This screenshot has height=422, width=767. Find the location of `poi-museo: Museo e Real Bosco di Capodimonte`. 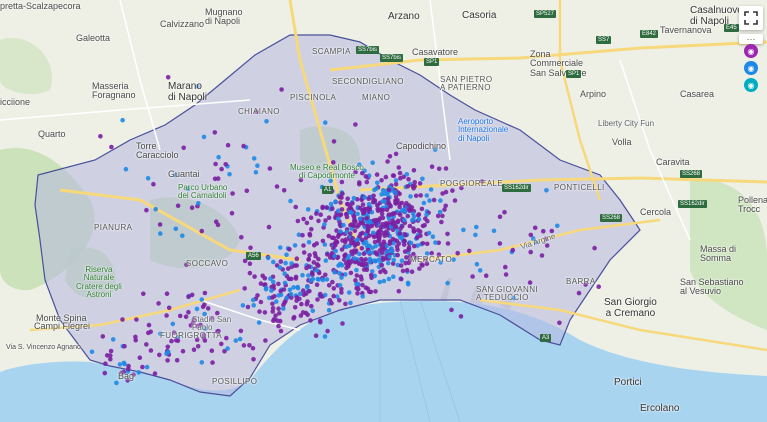

poi-museo: Museo e Real Bosco di Capodimonte is located at coordinates (327, 172).